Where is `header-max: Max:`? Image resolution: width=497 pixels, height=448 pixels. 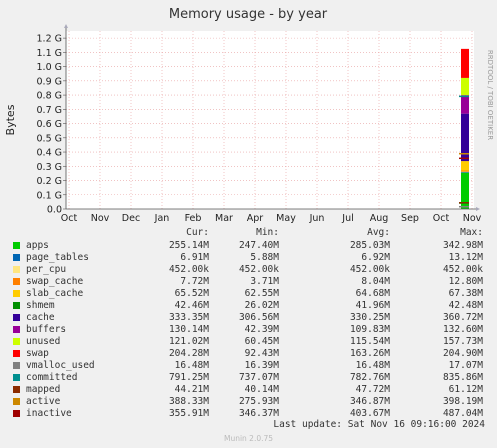 header-max: Max: is located at coordinates (471, 232).